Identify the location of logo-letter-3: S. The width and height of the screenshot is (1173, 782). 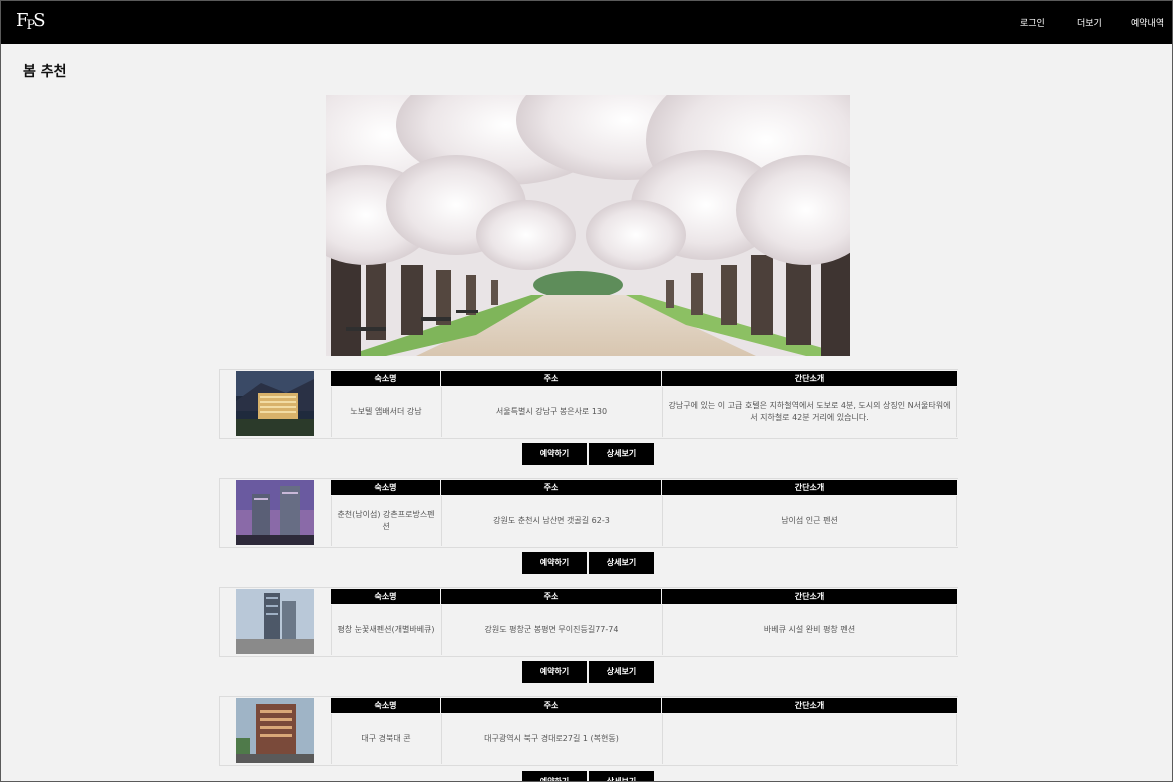
(39, 20).